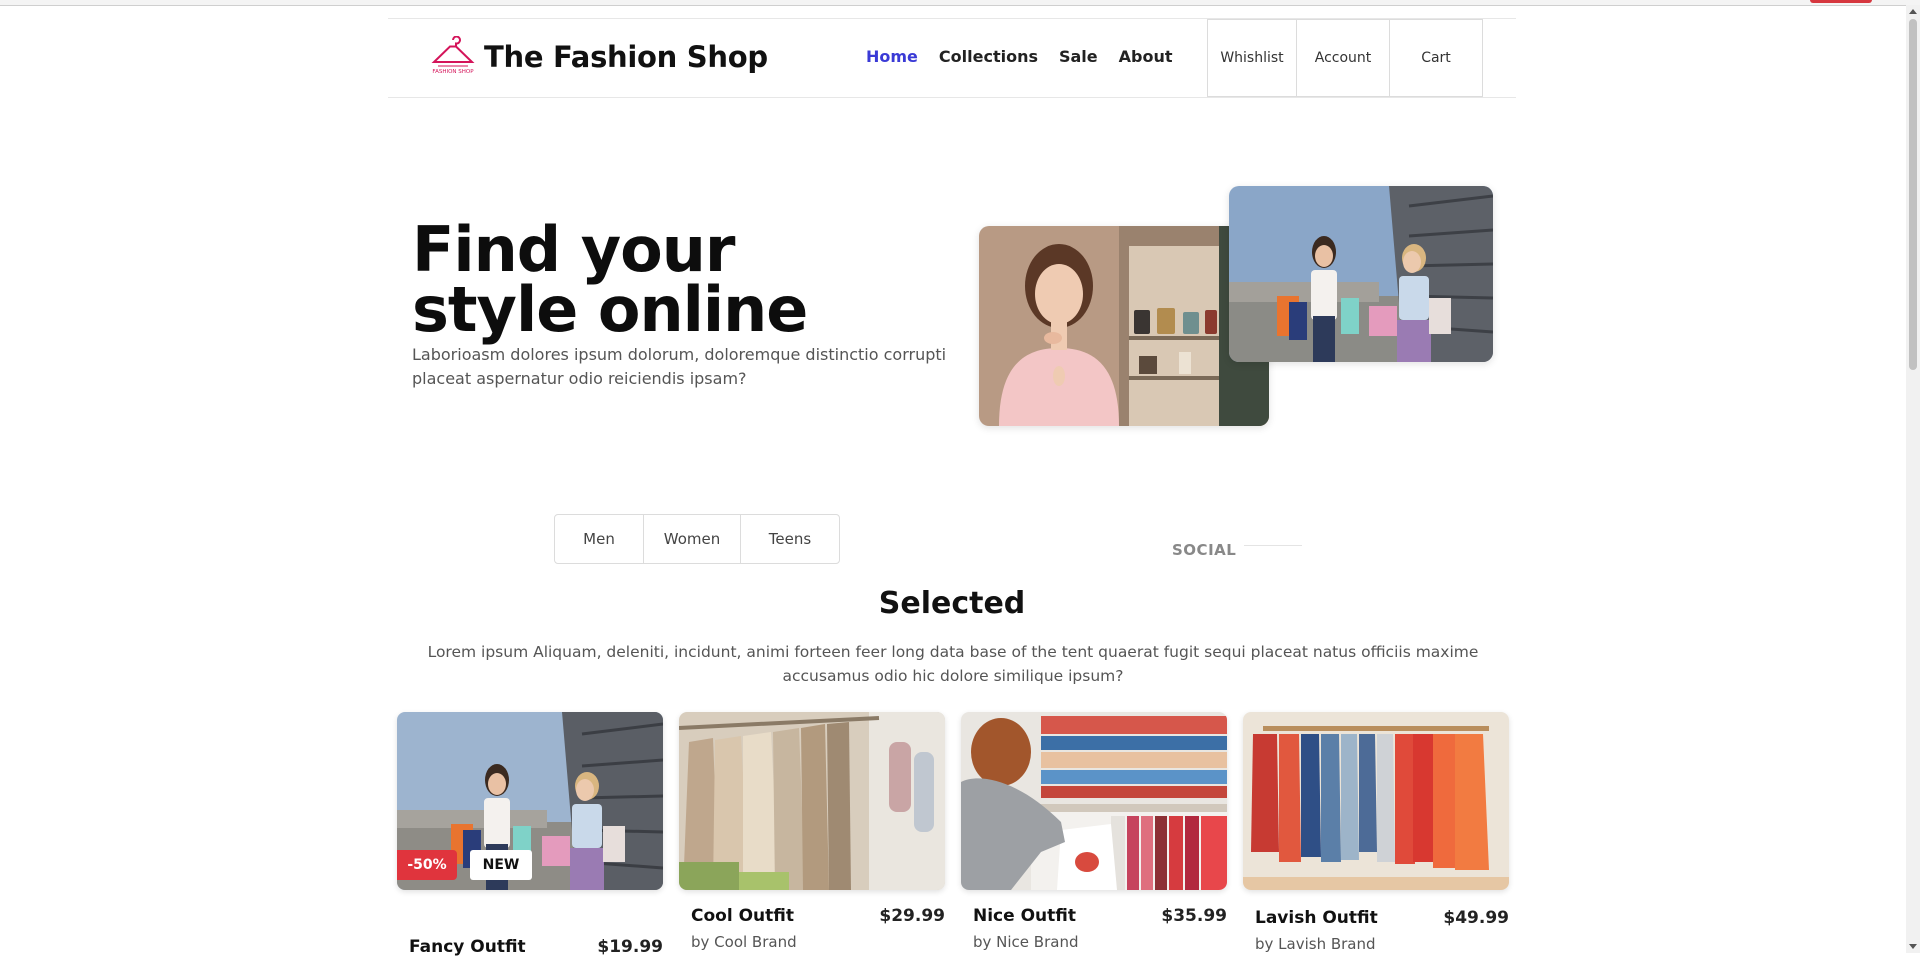  Describe the element at coordinates (692, 539) in the screenshot. I see `tab-women: Women` at that location.